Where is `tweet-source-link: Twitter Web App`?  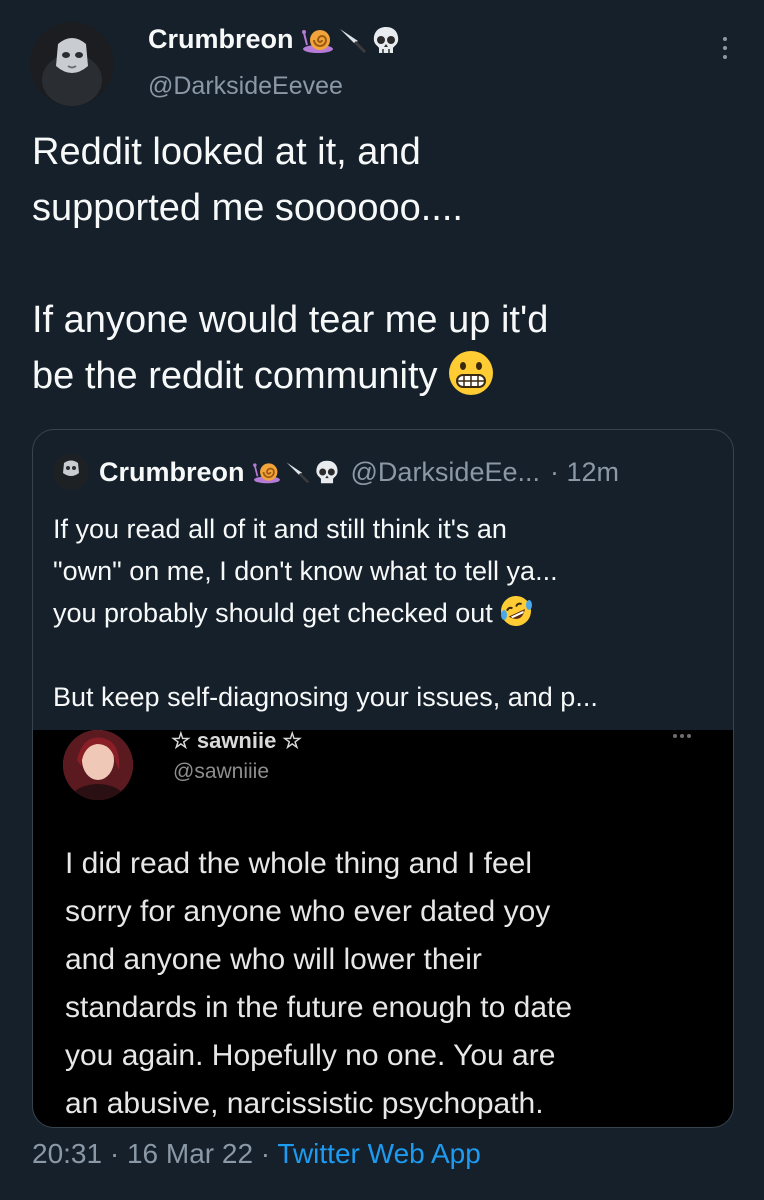 tweet-source-link: Twitter Web App is located at coordinates (378, 1153).